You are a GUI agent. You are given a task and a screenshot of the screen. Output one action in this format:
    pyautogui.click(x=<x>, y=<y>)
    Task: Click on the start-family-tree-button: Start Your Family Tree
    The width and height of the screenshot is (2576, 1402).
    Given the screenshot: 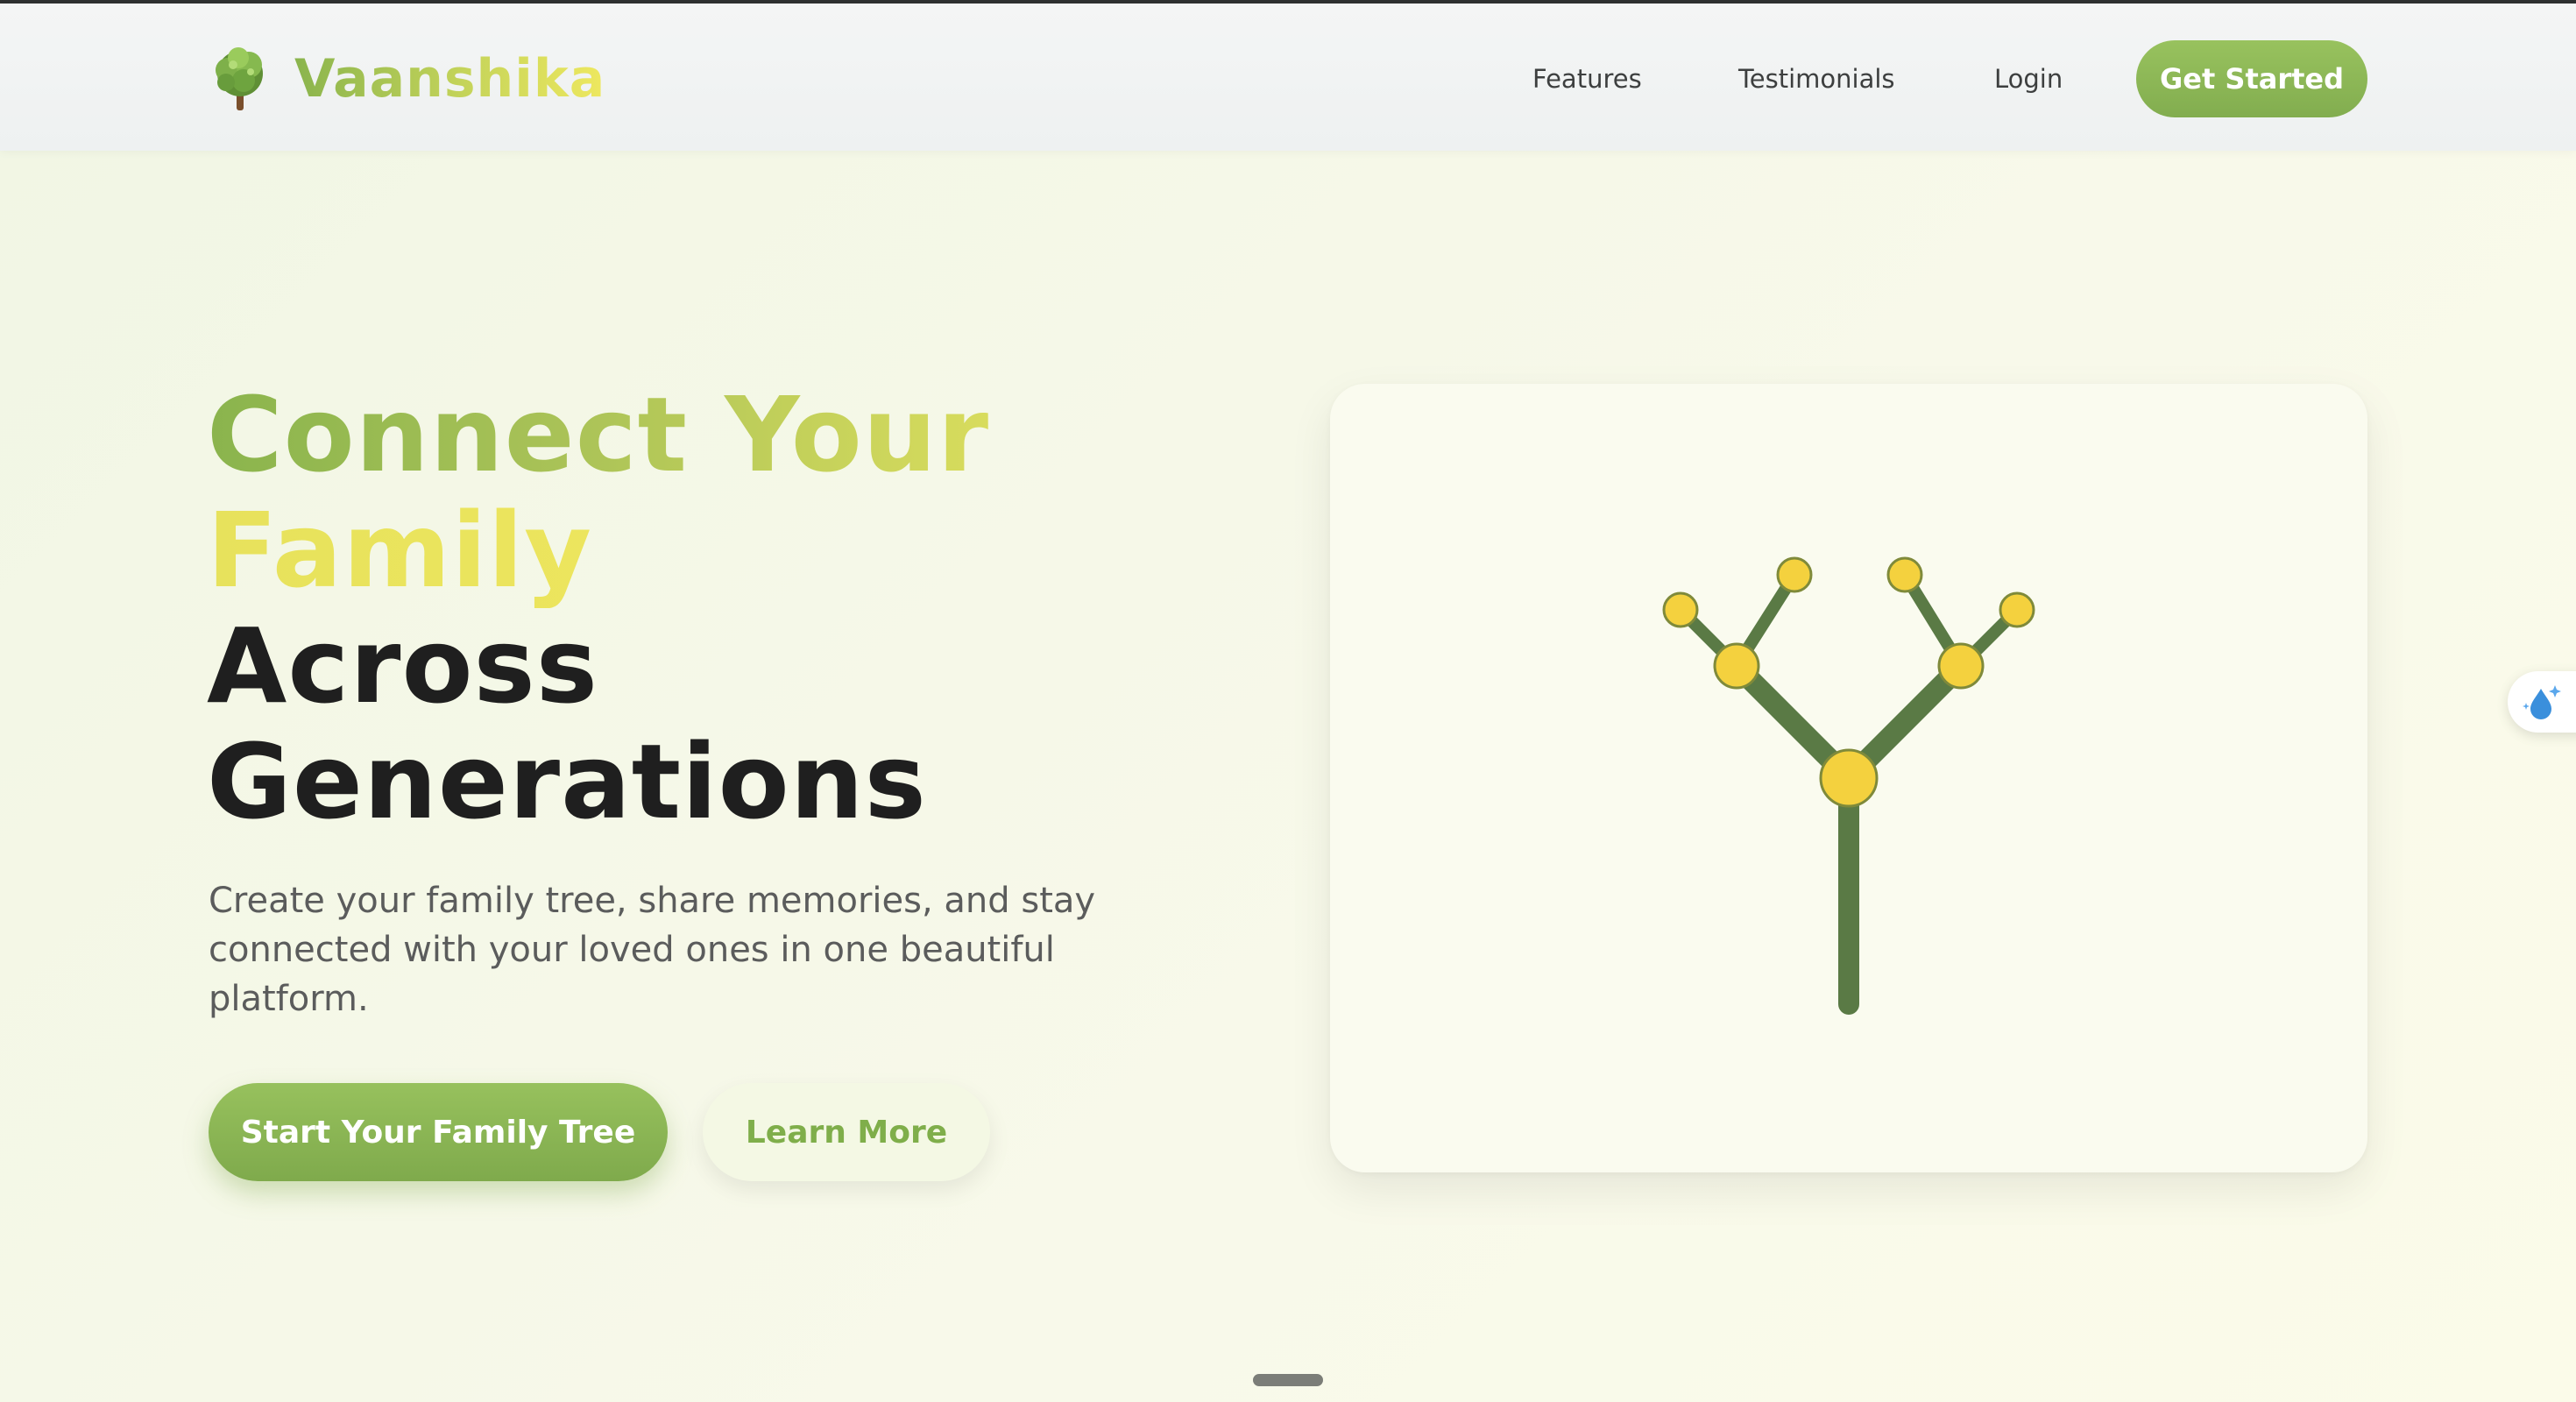 What is the action you would take?
    pyautogui.click(x=438, y=1132)
    